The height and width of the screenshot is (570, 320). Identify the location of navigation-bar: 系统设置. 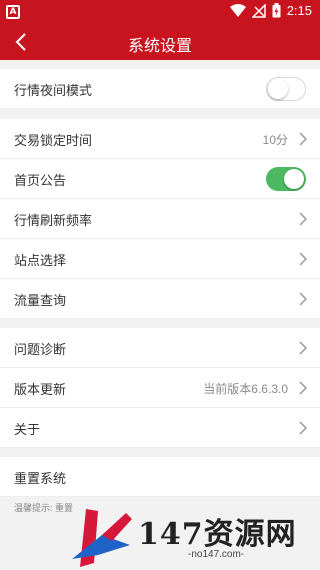
(160, 42).